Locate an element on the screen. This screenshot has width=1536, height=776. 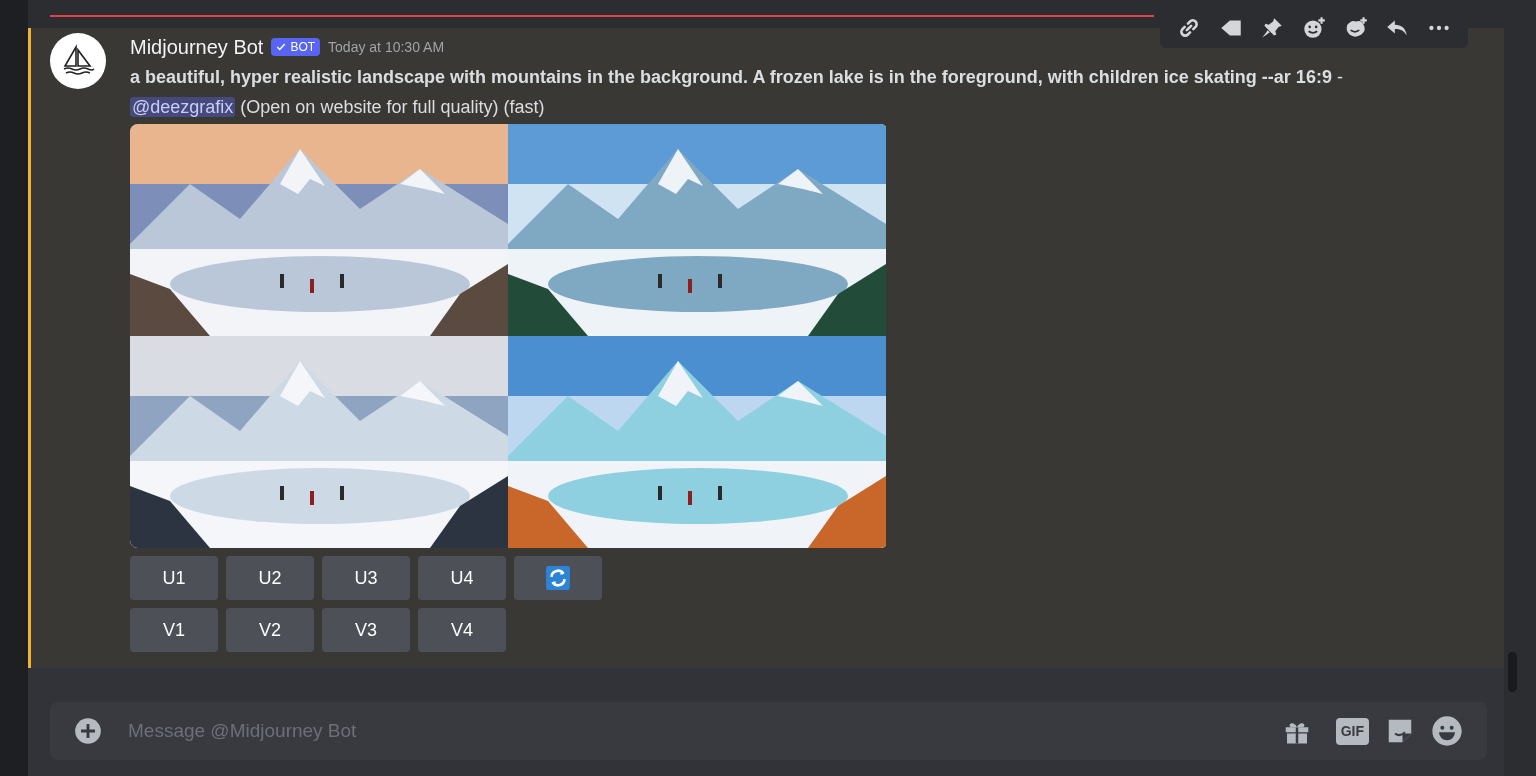
action-button: V1 is located at coordinates (174, 630).